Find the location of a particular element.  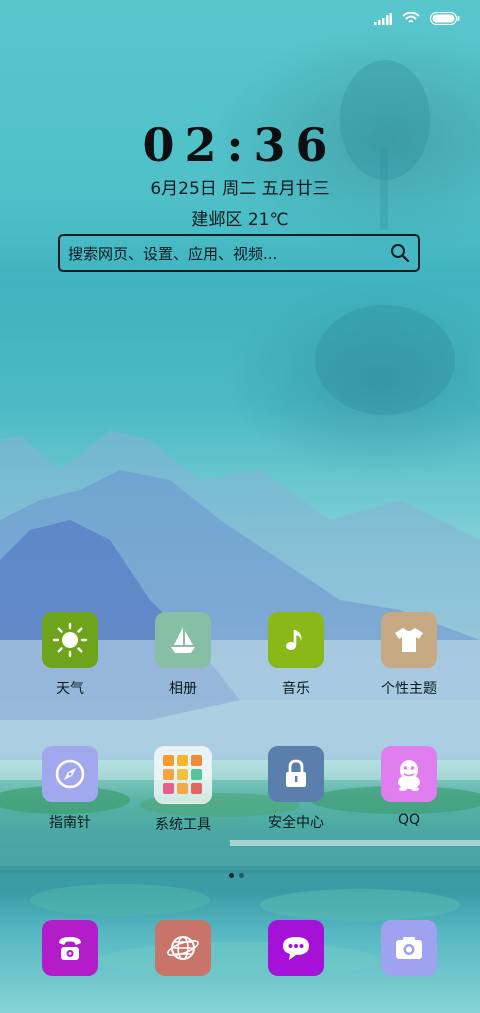

app-weather: 天气 is located at coordinates (70, 655).